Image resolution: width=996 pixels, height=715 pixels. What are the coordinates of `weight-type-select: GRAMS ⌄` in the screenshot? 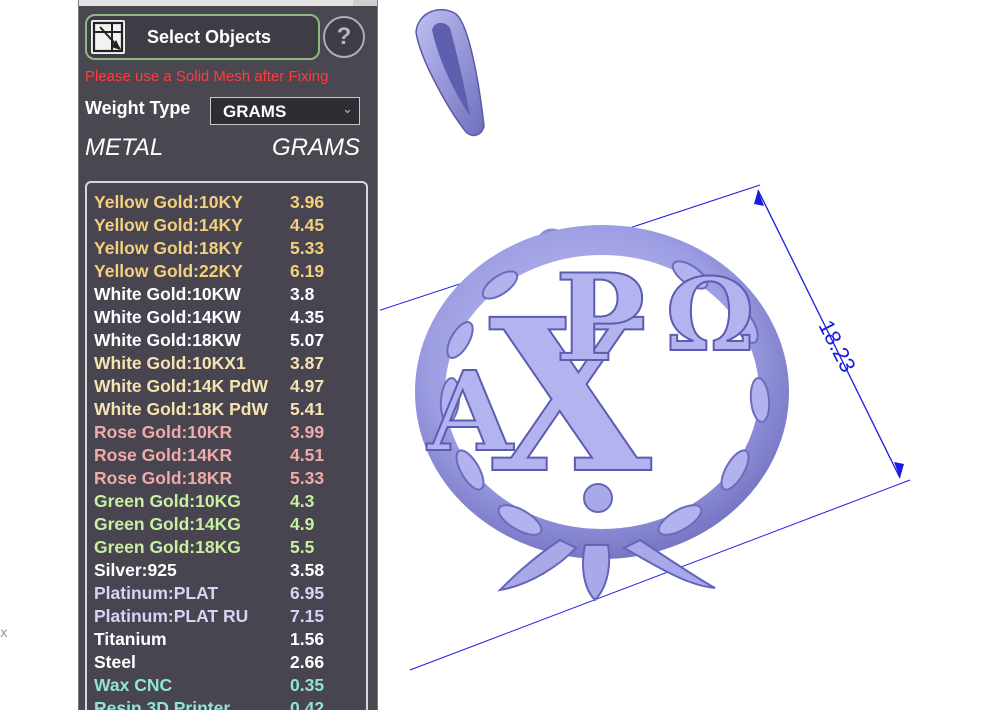 It's located at (285, 111).